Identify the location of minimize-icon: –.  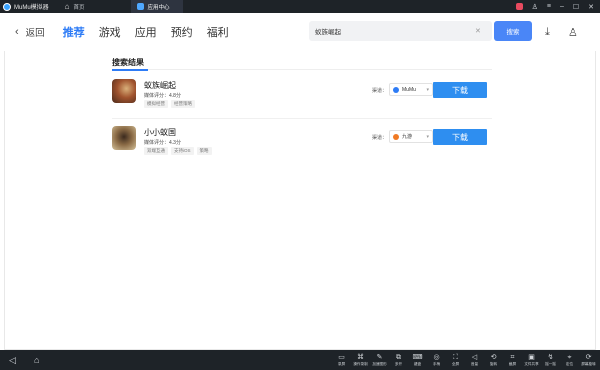
(562, 6).